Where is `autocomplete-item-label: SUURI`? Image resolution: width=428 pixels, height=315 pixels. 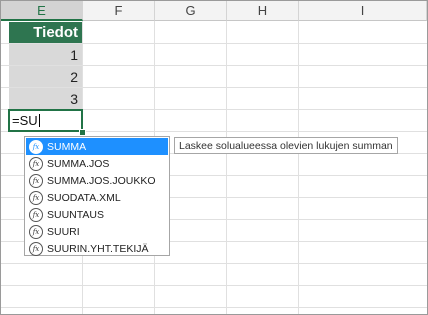
autocomplete-item-label: SUURI is located at coordinates (63, 231).